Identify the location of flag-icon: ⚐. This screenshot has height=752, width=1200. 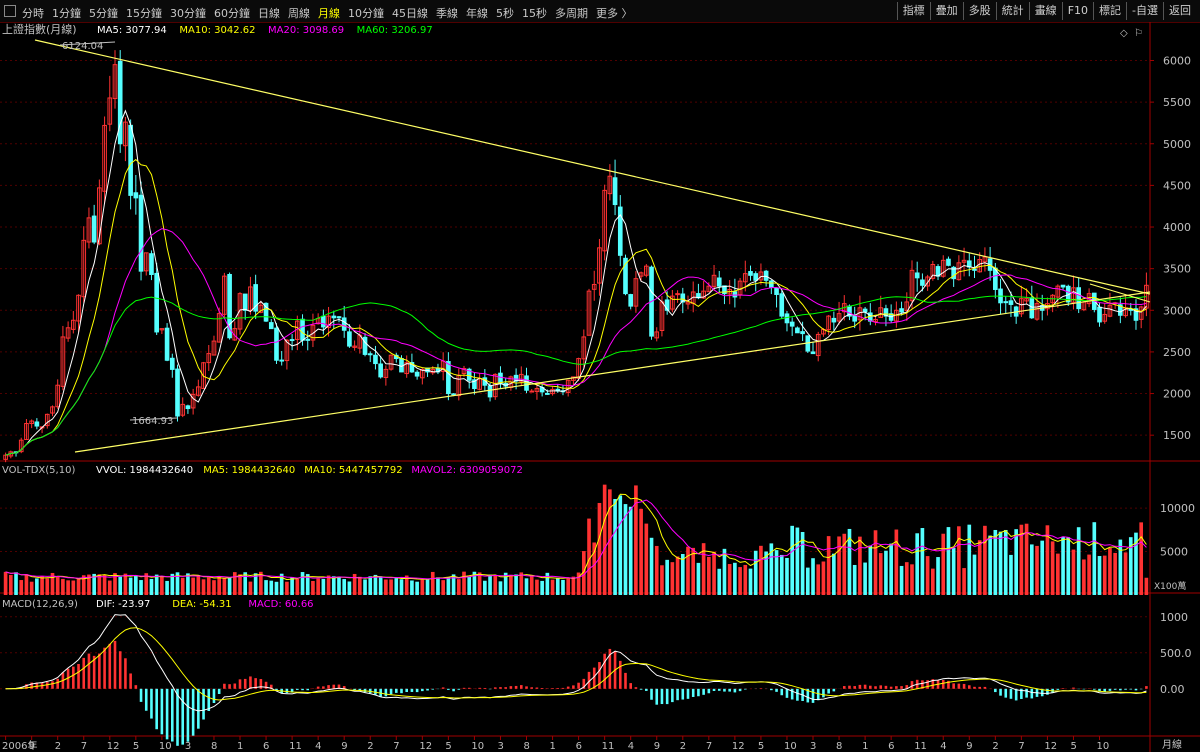
(1138, 33).